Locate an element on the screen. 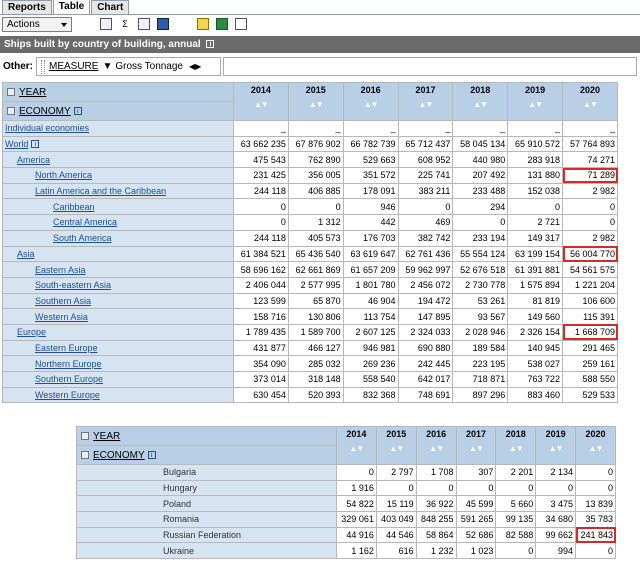 Image resolution: width=640 pixels, height=574 pixels. row-label-text: South America is located at coordinates (82, 238).